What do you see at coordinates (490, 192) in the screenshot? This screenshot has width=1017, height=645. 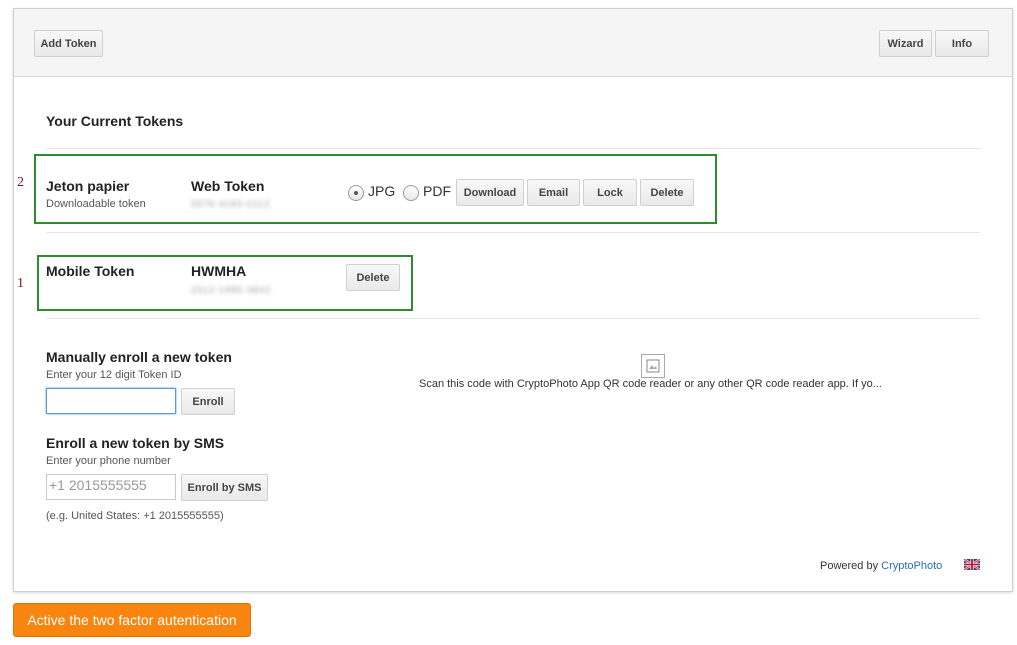 I see `download-button: Download` at bounding box center [490, 192].